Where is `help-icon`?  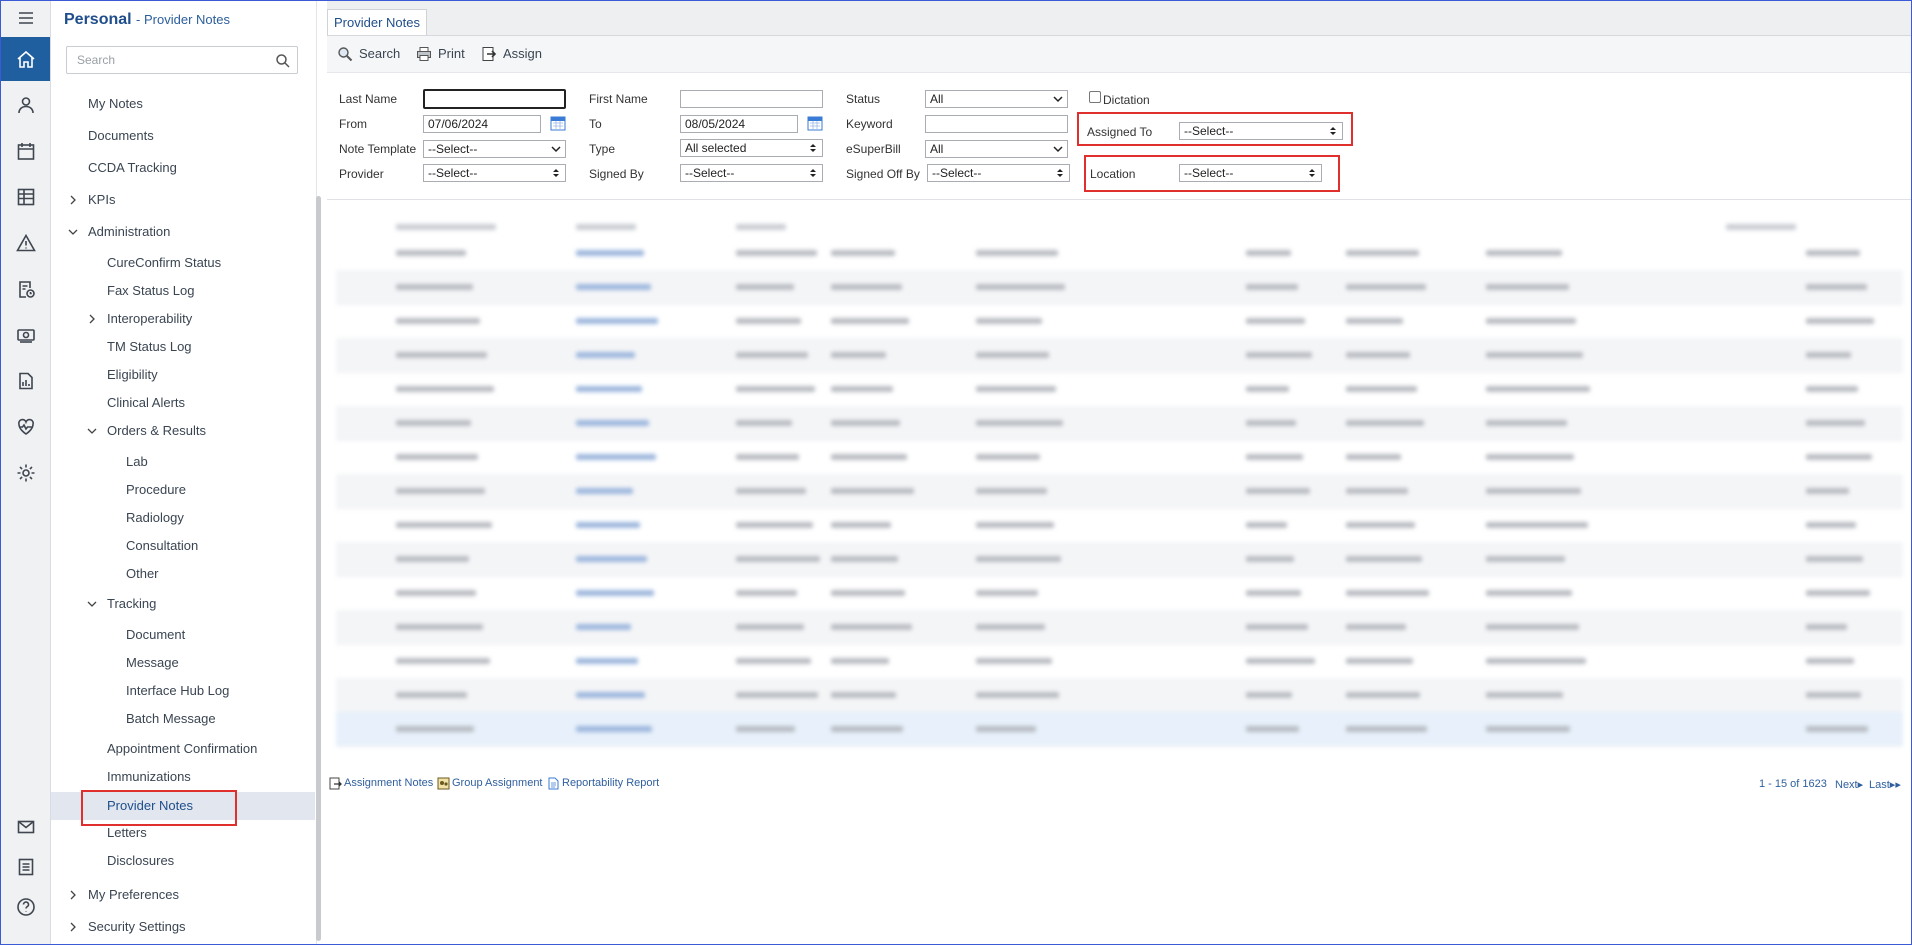
help-icon is located at coordinates (25, 907).